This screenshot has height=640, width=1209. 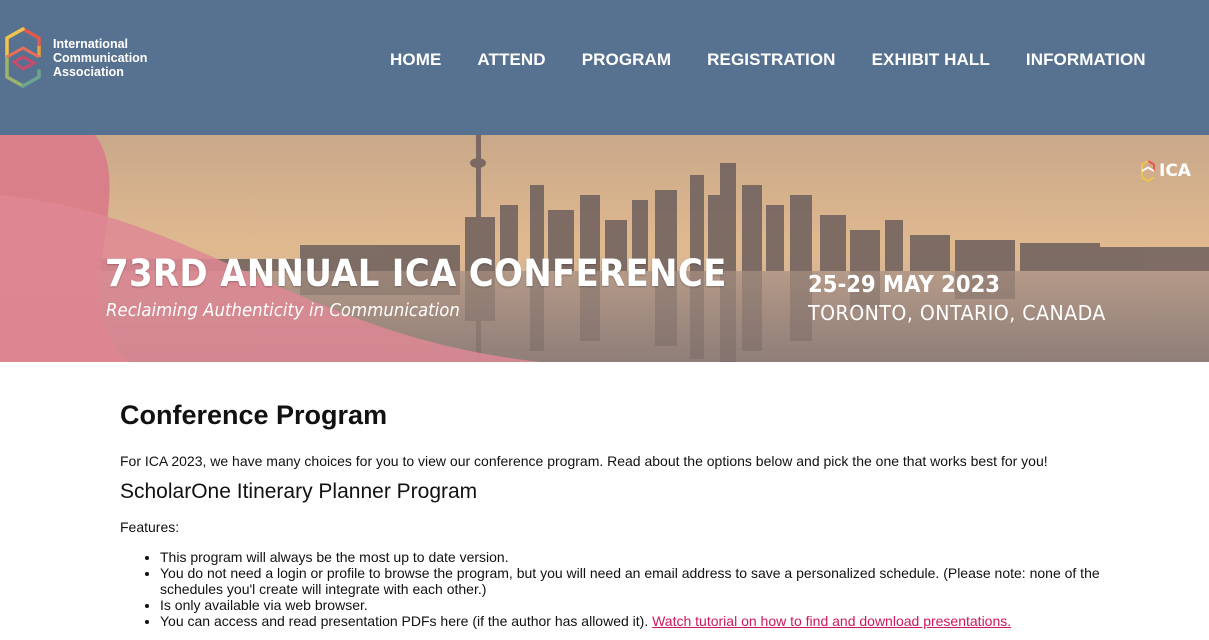 I want to click on nav-attend: ATTEND, so click(x=511, y=60).